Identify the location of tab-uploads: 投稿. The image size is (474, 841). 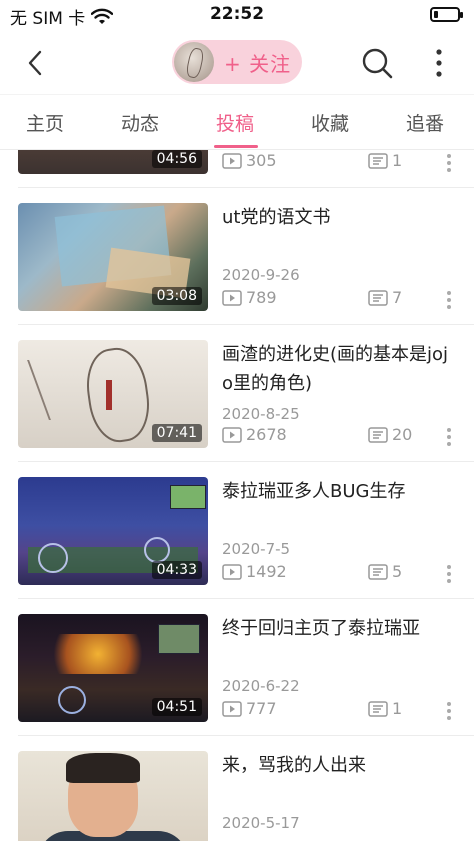
(235, 122).